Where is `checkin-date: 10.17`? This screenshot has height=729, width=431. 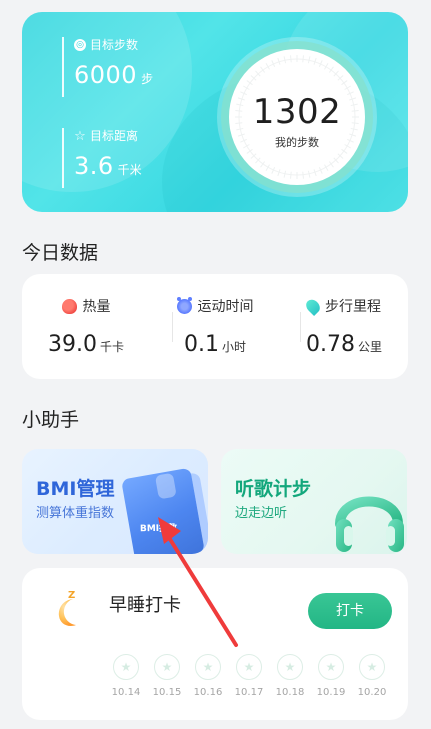 checkin-date: 10.17 is located at coordinates (249, 692).